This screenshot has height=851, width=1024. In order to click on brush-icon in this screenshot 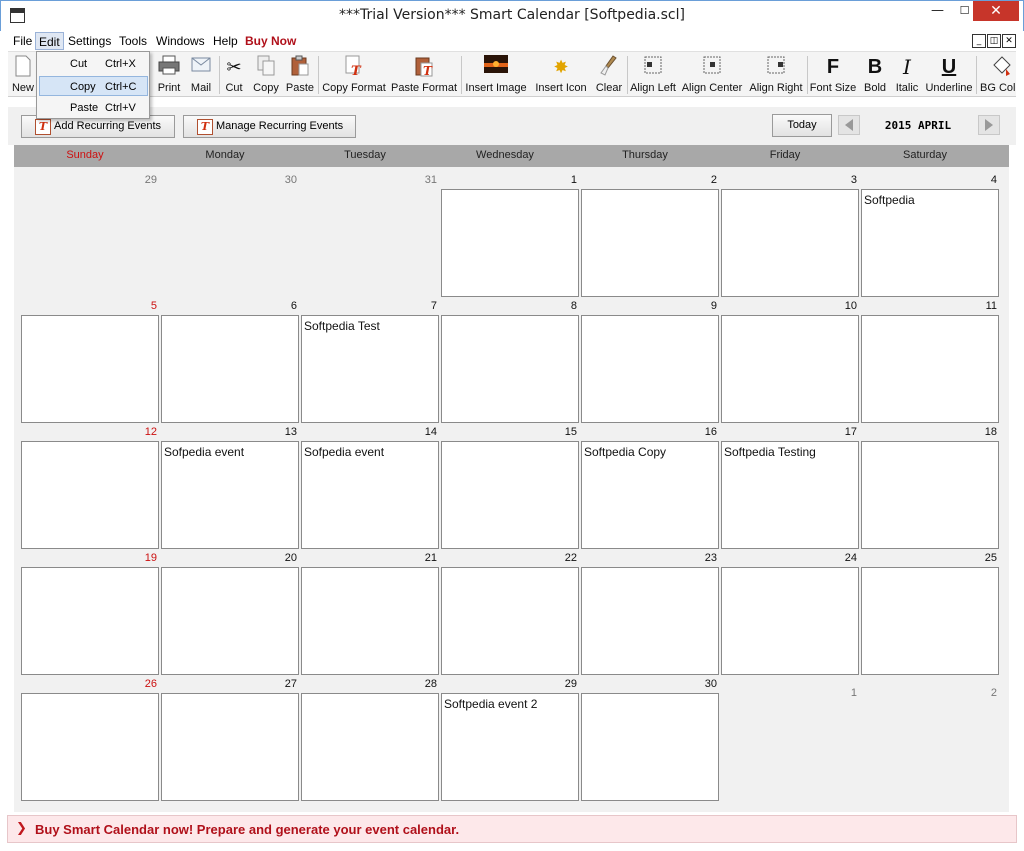, I will do `click(609, 67)`.